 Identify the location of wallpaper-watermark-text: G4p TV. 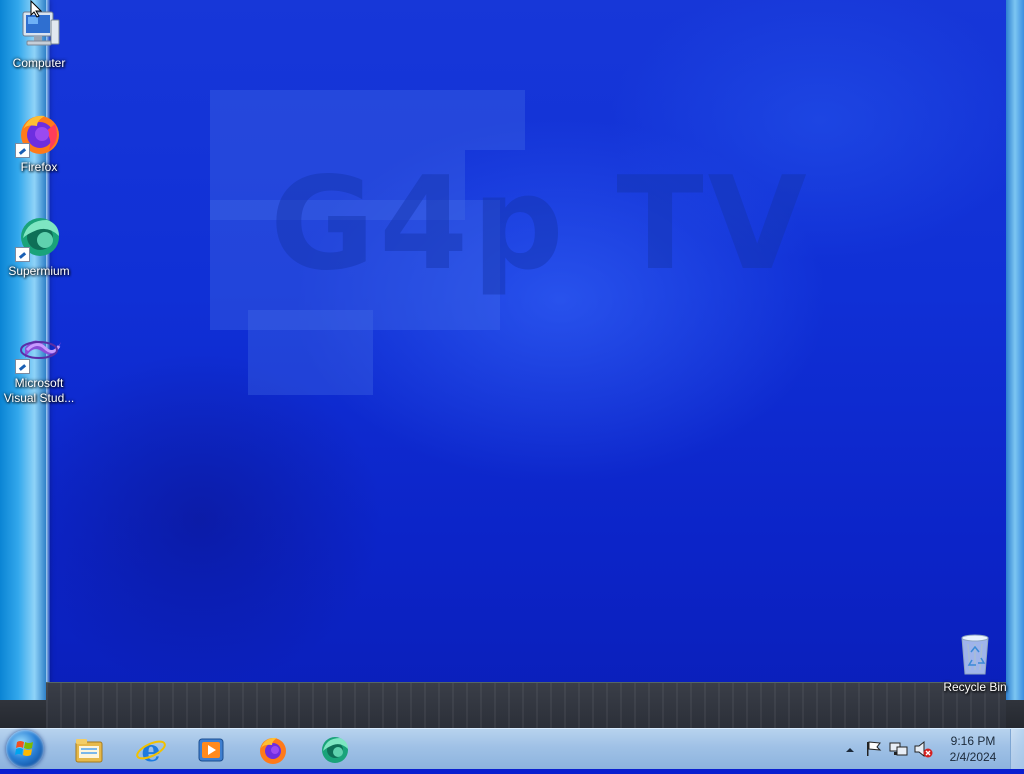
(540, 224).